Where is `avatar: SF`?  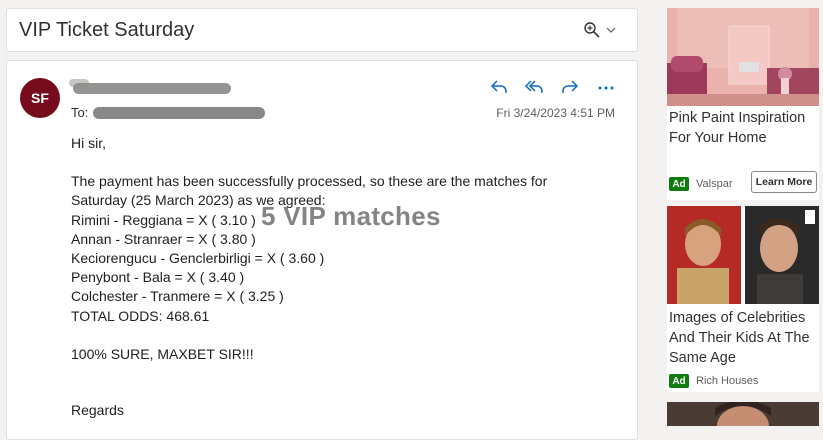 avatar: SF is located at coordinates (40, 98).